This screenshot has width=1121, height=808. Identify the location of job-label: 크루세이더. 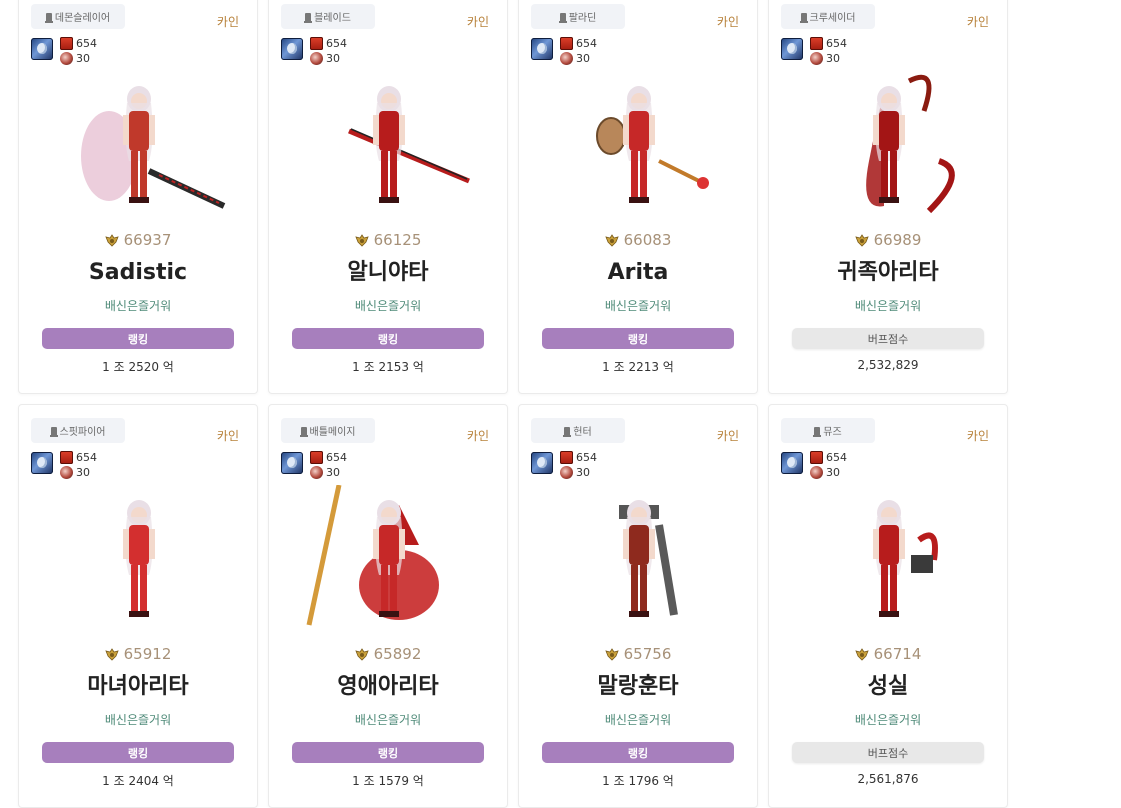
(832, 18).